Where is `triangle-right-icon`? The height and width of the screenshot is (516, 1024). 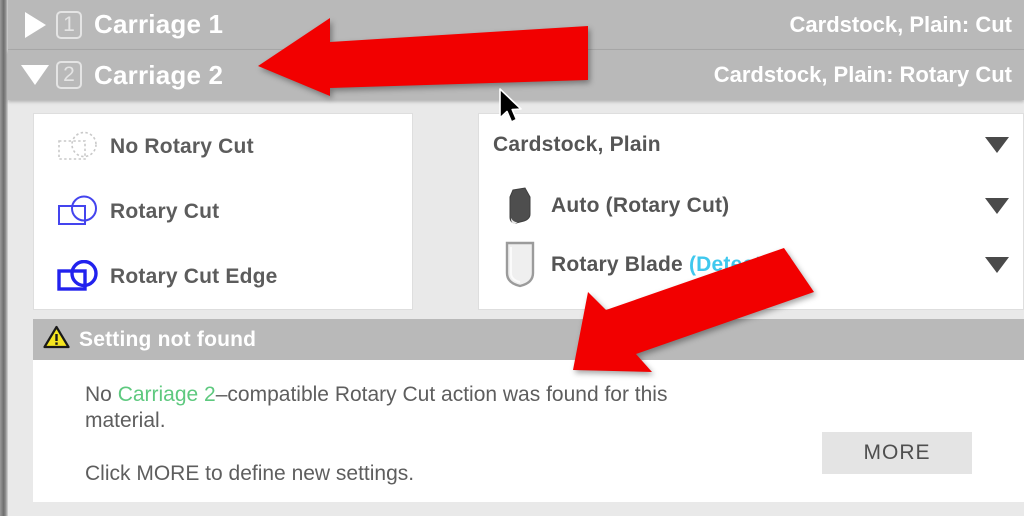 triangle-right-icon is located at coordinates (35, 24).